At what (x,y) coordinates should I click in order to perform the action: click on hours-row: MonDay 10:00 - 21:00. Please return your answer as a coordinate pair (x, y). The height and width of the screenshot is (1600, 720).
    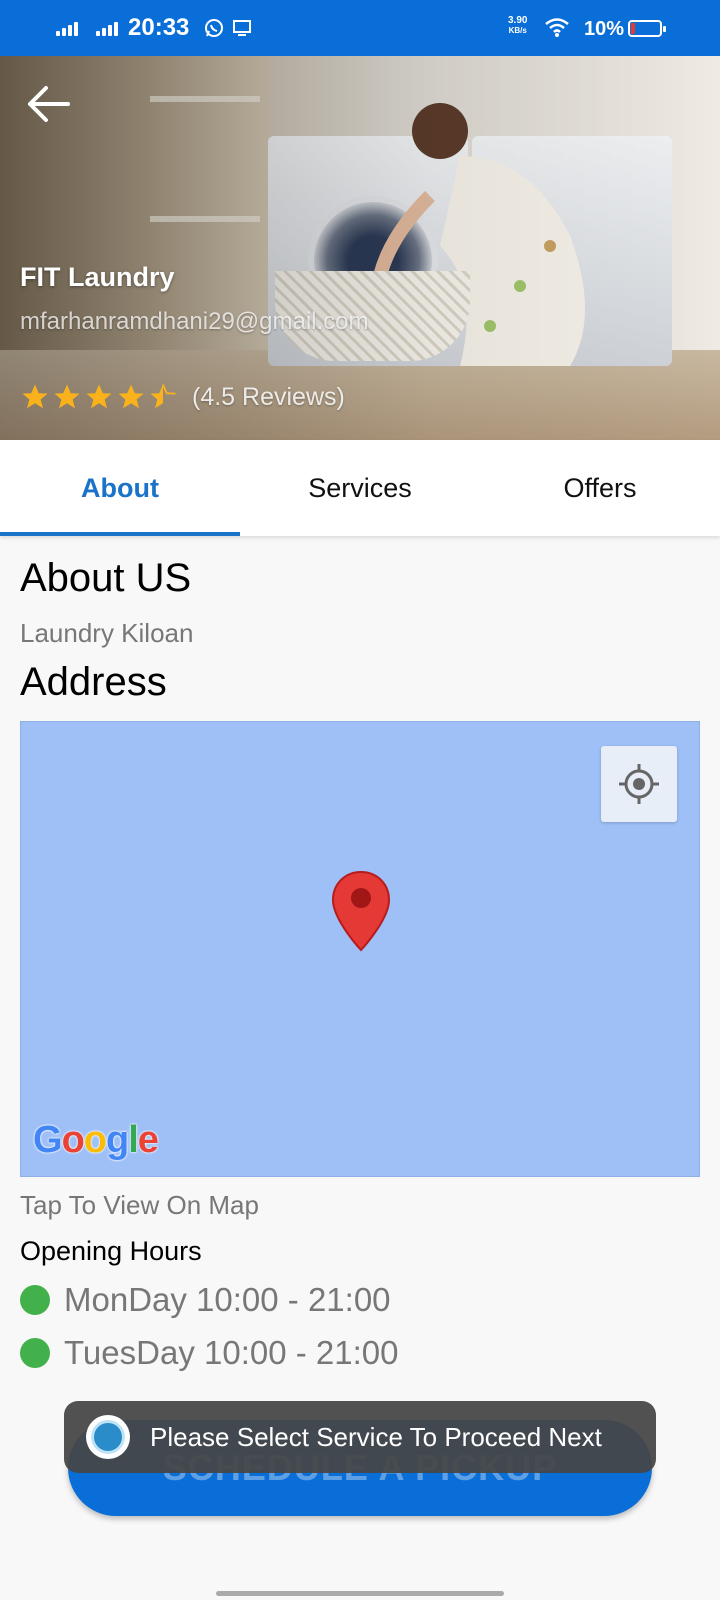
    Looking at the image, I should click on (205, 1300).